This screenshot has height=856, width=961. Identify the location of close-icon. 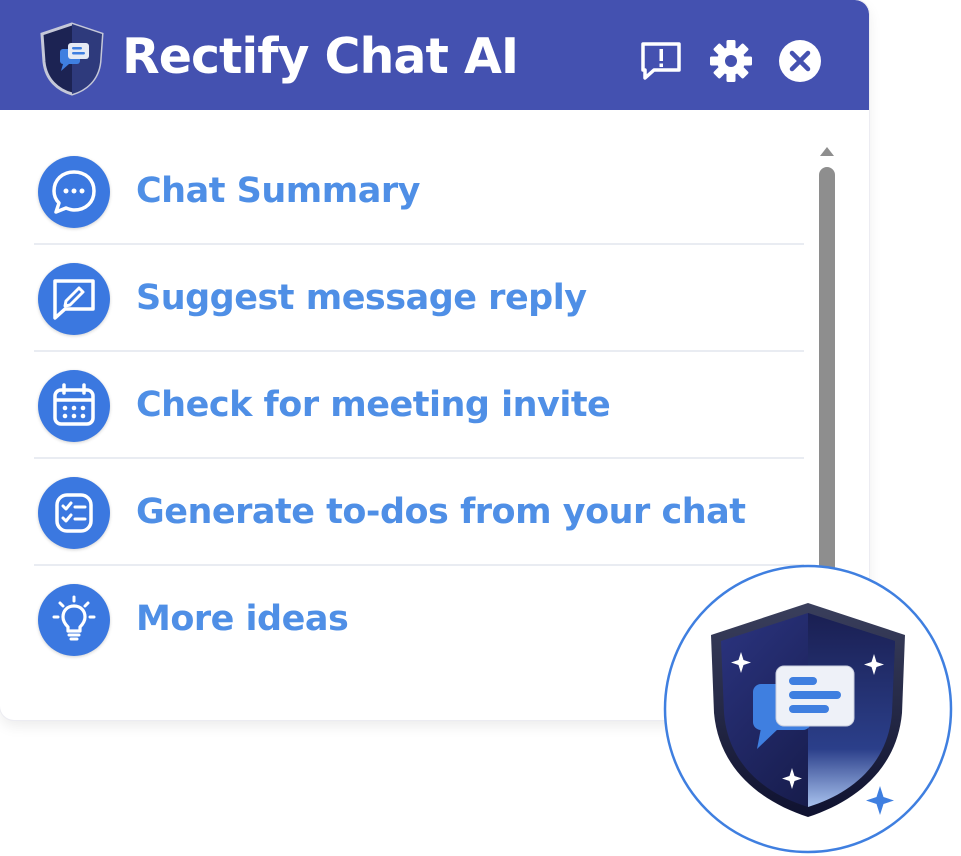
(800, 61).